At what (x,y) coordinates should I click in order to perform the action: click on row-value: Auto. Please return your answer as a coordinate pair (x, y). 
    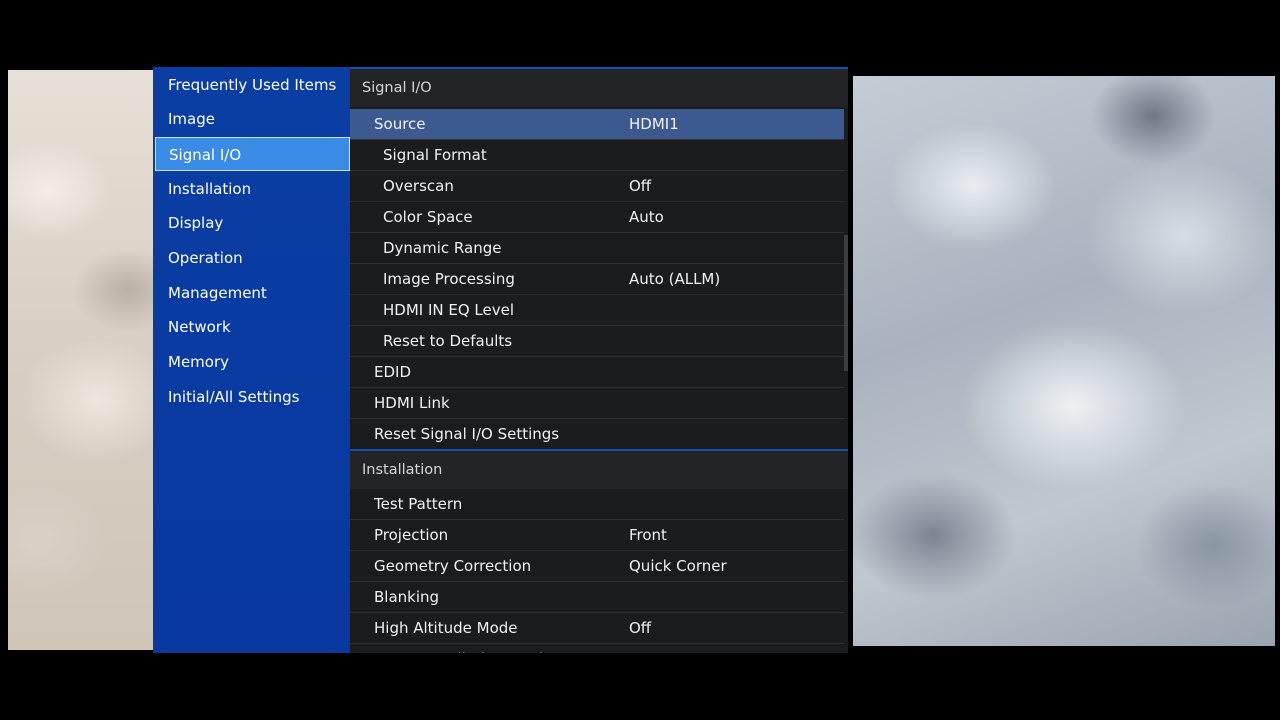
    Looking at the image, I should click on (646, 217).